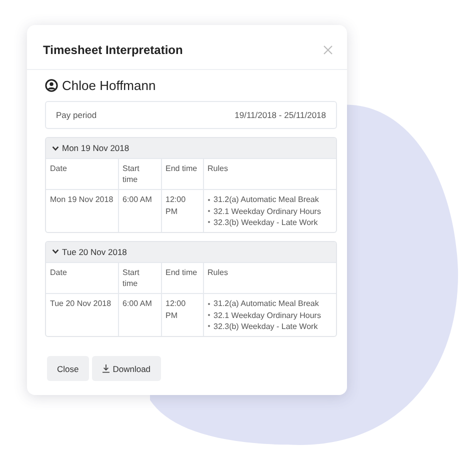  I want to click on user-icon, so click(51, 85).